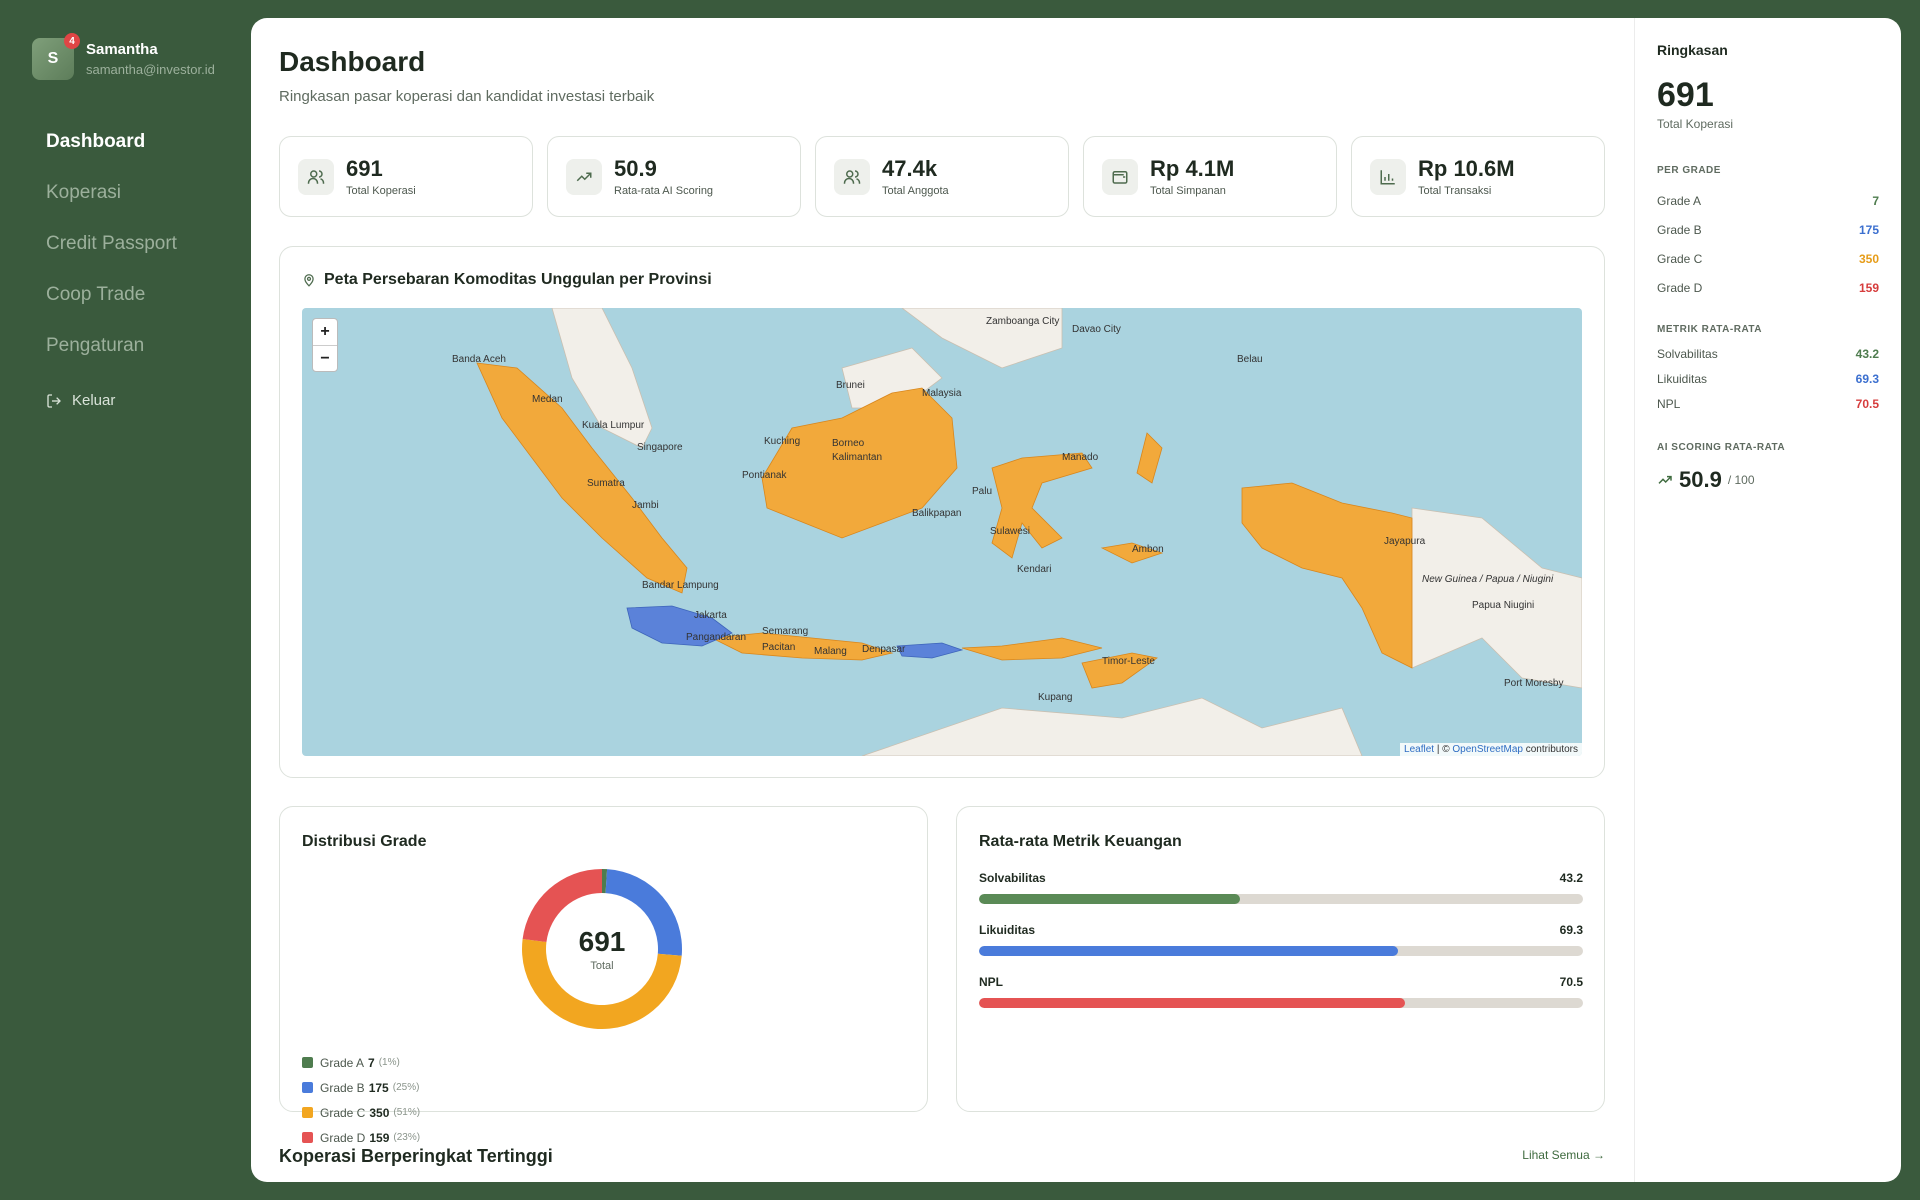 Image resolution: width=1920 pixels, height=1200 pixels. Describe the element at coordinates (1496, 598) in the screenshot. I see `land-png` at that location.